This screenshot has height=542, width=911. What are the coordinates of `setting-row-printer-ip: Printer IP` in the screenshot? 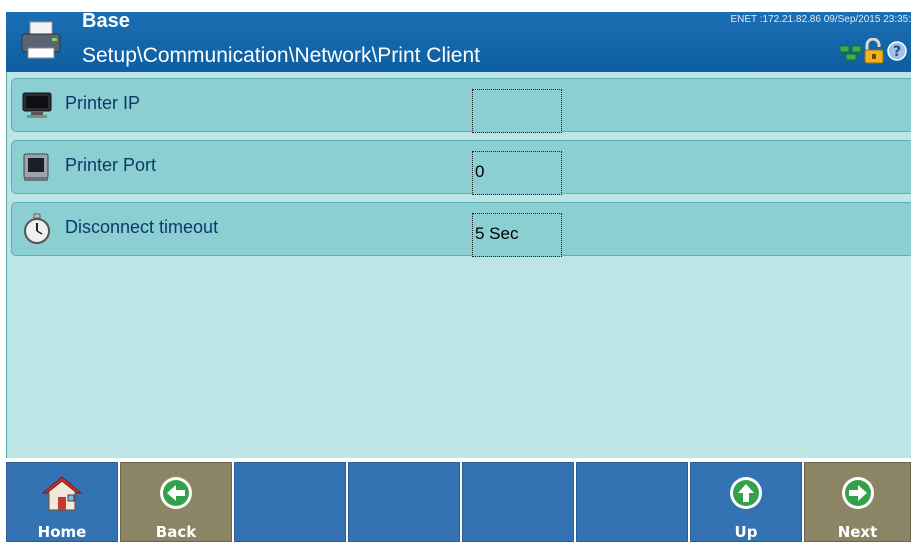 It's located at (461, 105).